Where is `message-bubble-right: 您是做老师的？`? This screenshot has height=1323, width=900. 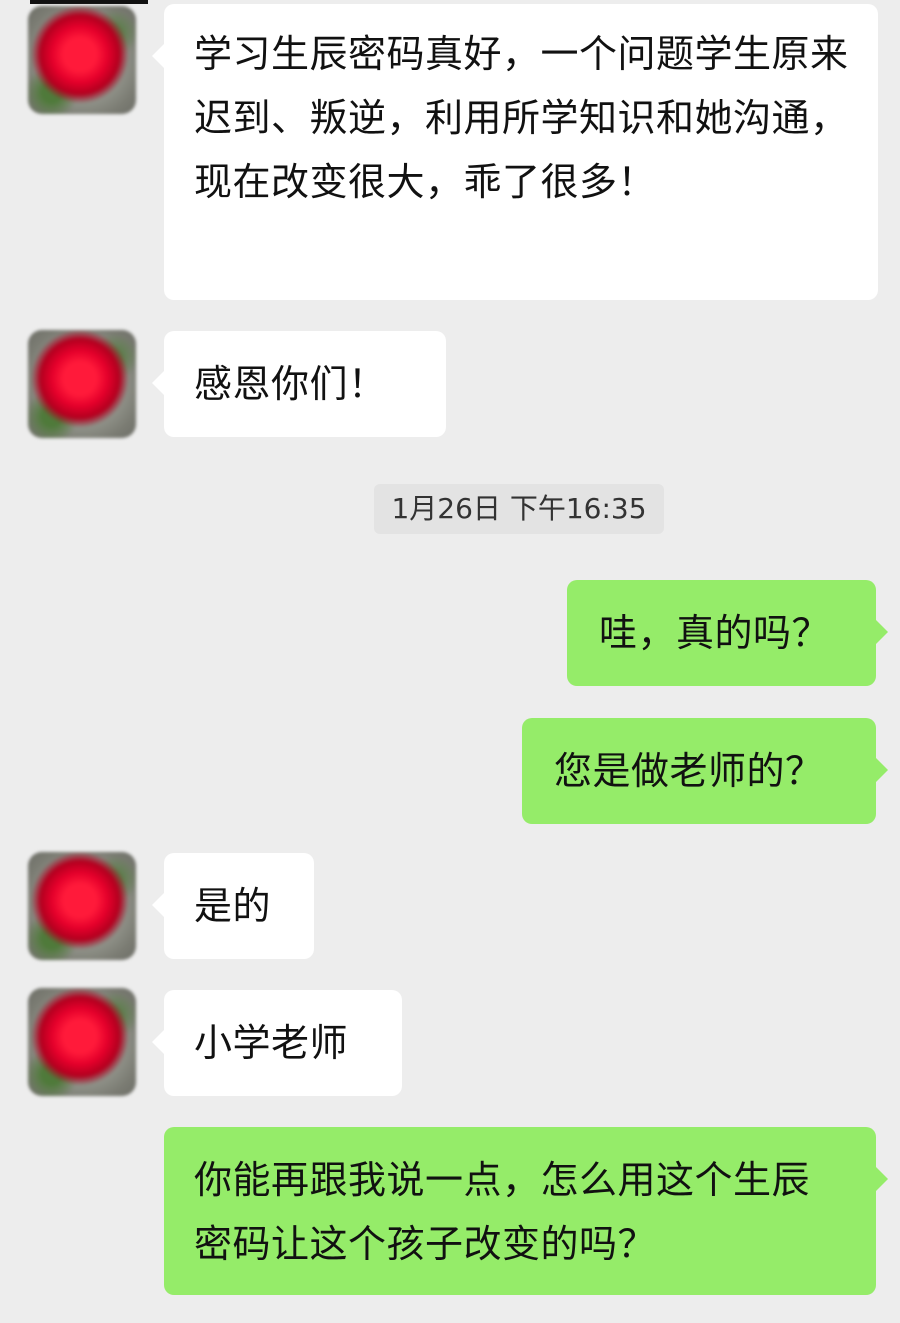 message-bubble-right: 您是做老师的？ is located at coordinates (705, 771).